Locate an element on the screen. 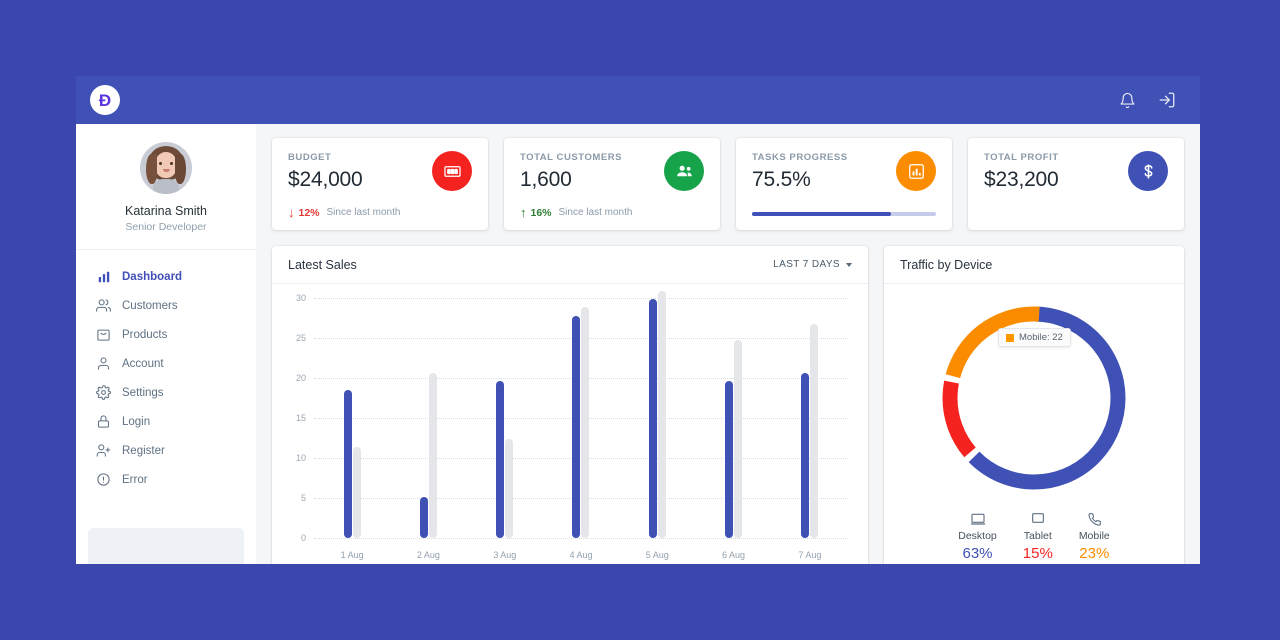 This screenshot has width=1280, height=640. phone-icon is located at coordinates (1094, 518).